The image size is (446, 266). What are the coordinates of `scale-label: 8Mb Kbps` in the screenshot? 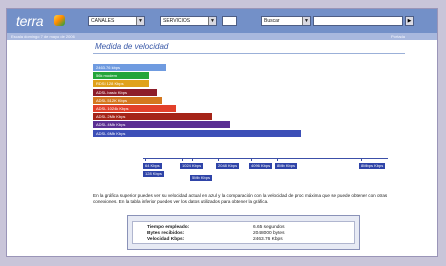 It's located at (286, 166).